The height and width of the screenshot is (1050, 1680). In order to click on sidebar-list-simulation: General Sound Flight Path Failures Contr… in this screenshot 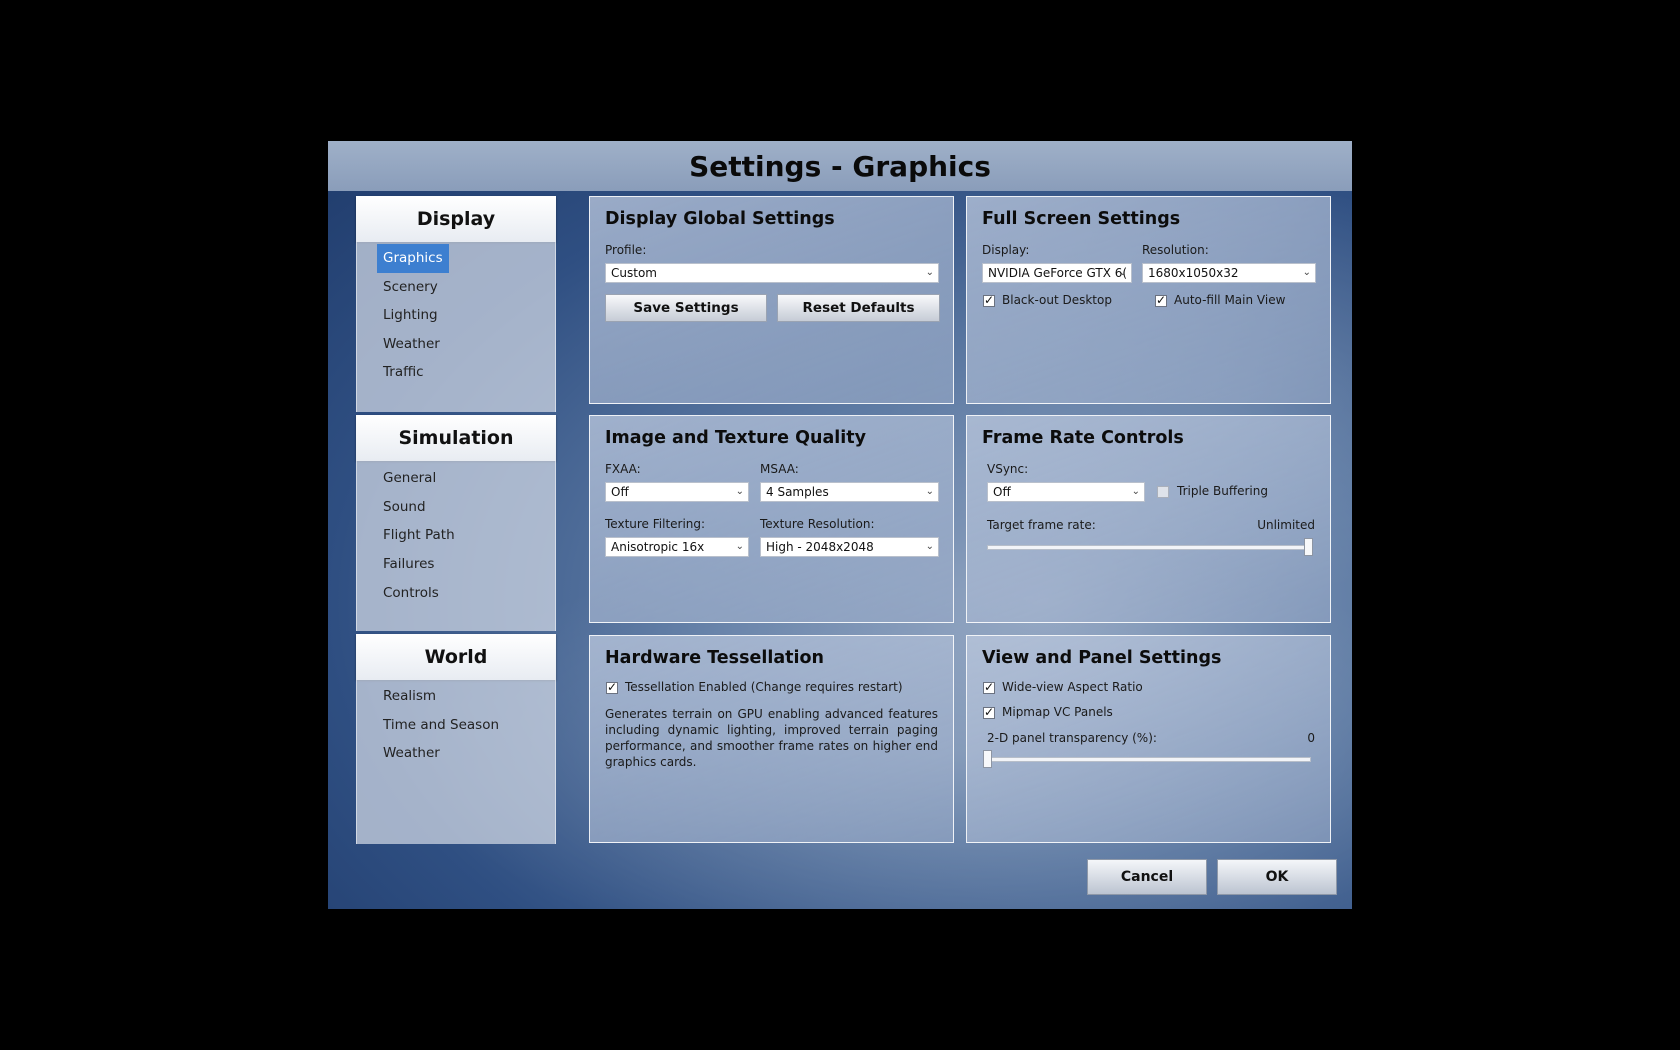, I will do `click(456, 546)`.